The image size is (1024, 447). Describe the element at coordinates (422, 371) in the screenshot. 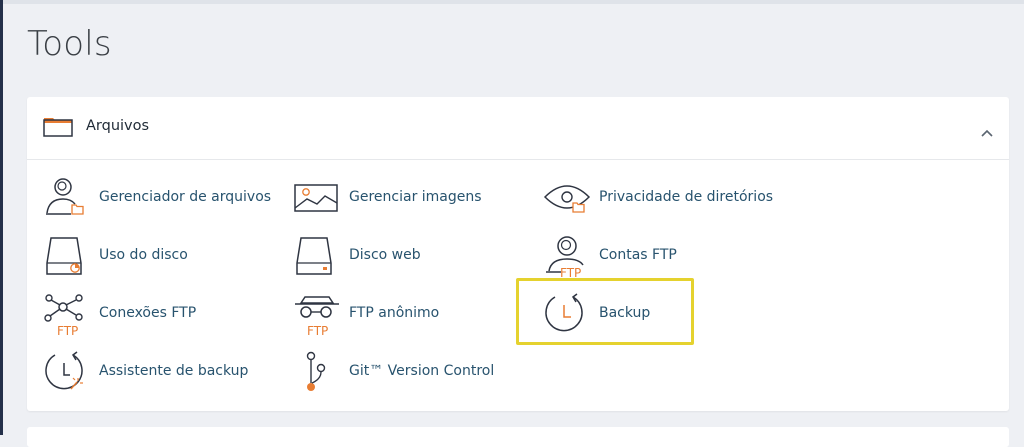

I see `tool-label: Git™ Version Control` at that location.